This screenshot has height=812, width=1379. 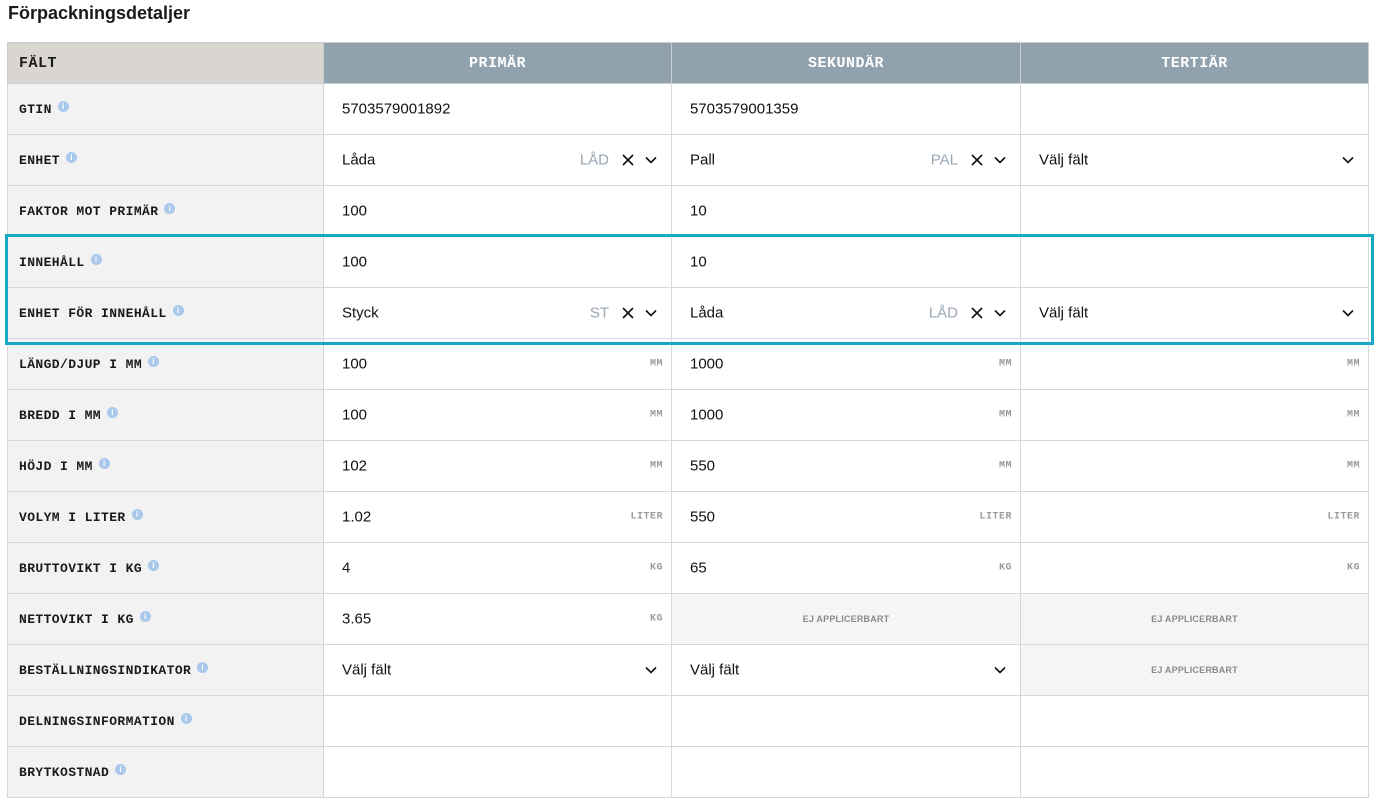 What do you see at coordinates (497, 364) in the screenshot?
I see `length-primary-input: 100 MM` at bounding box center [497, 364].